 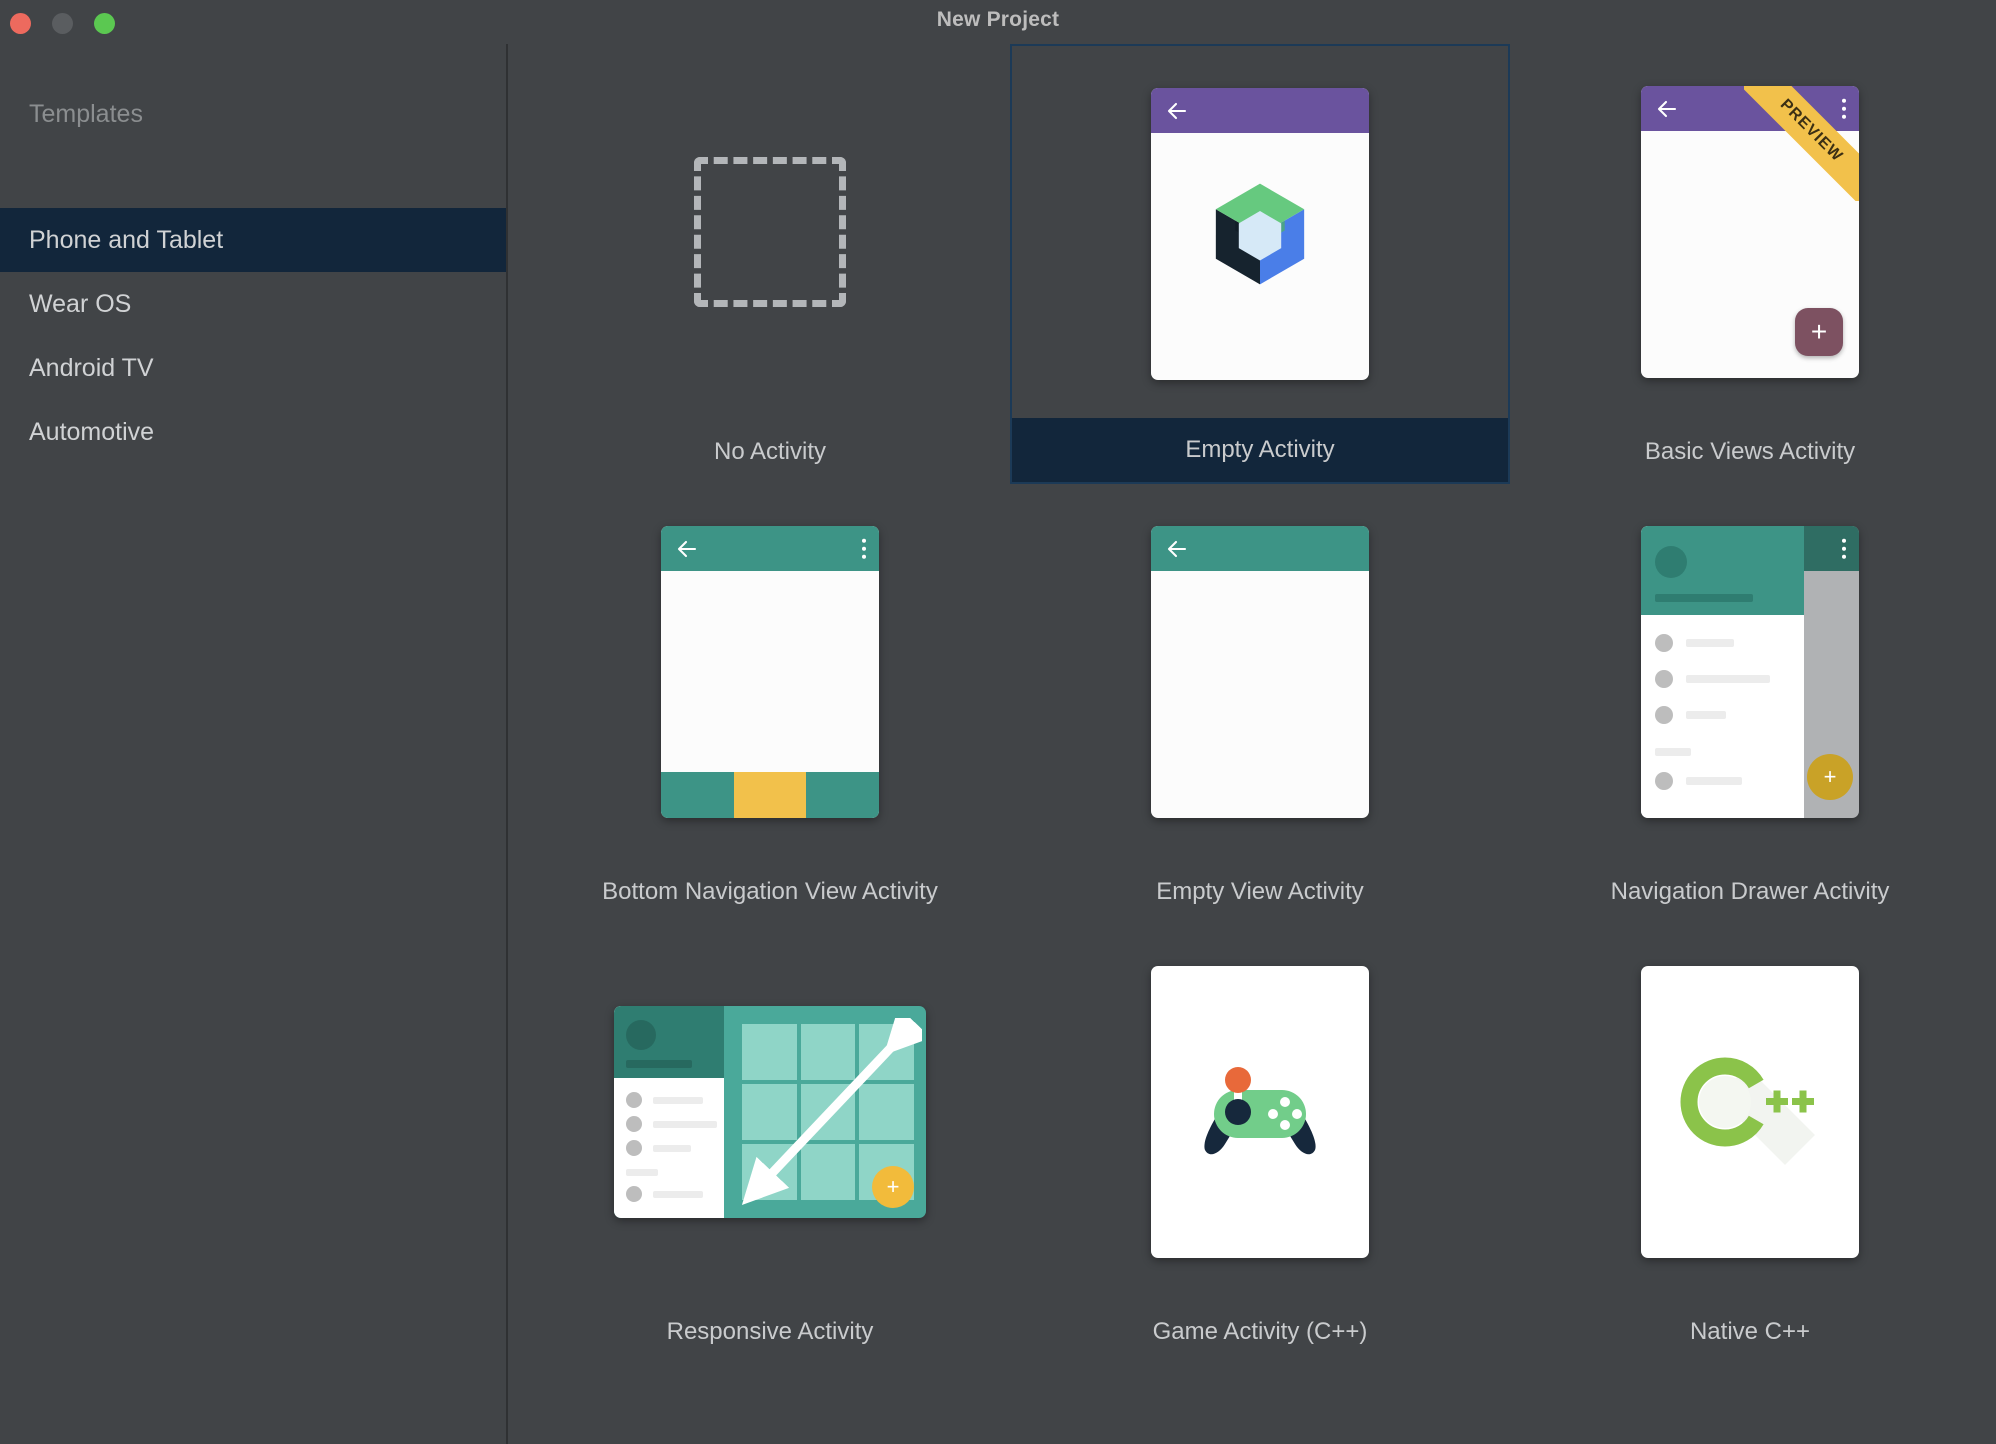 What do you see at coordinates (92, 432) in the screenshot?
I see `sidebar-item-label: Automotive` at bounding box center [92, 432].